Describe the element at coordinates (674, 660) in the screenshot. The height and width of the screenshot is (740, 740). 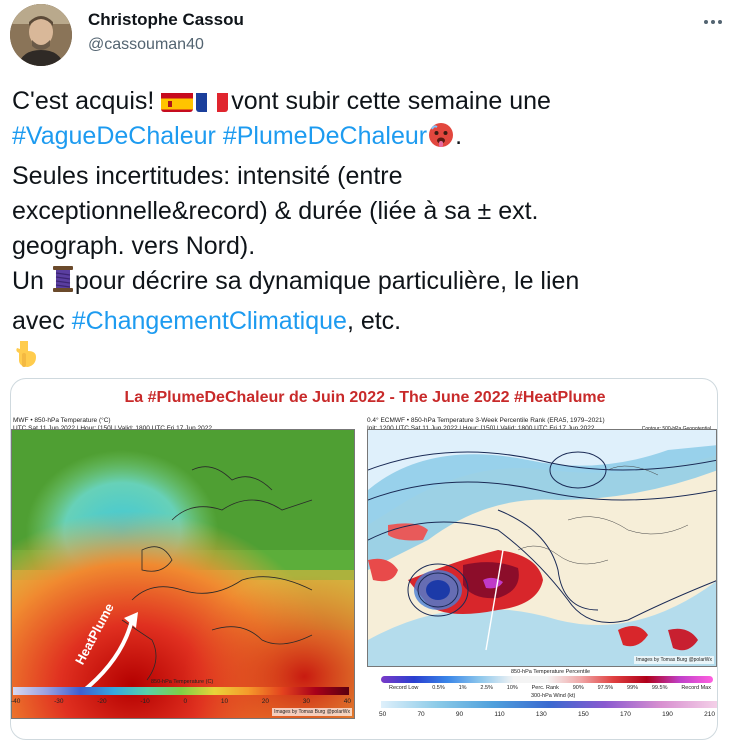
I see `right-map-credit: Images by Tomas Burg @polarWx` at that location.